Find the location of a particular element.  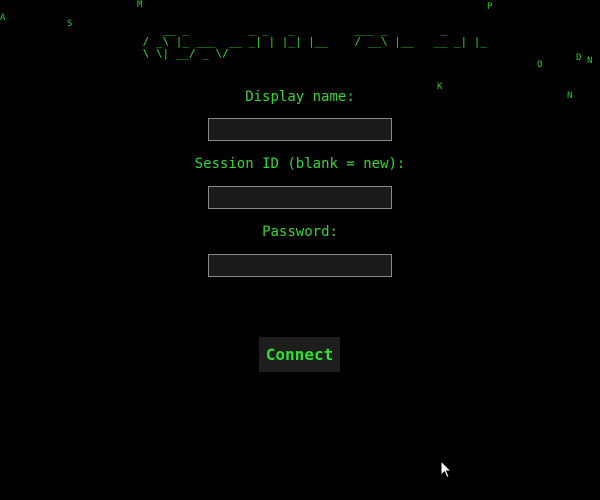

mouse-pointer-icon is located at coordinates (446, 469).